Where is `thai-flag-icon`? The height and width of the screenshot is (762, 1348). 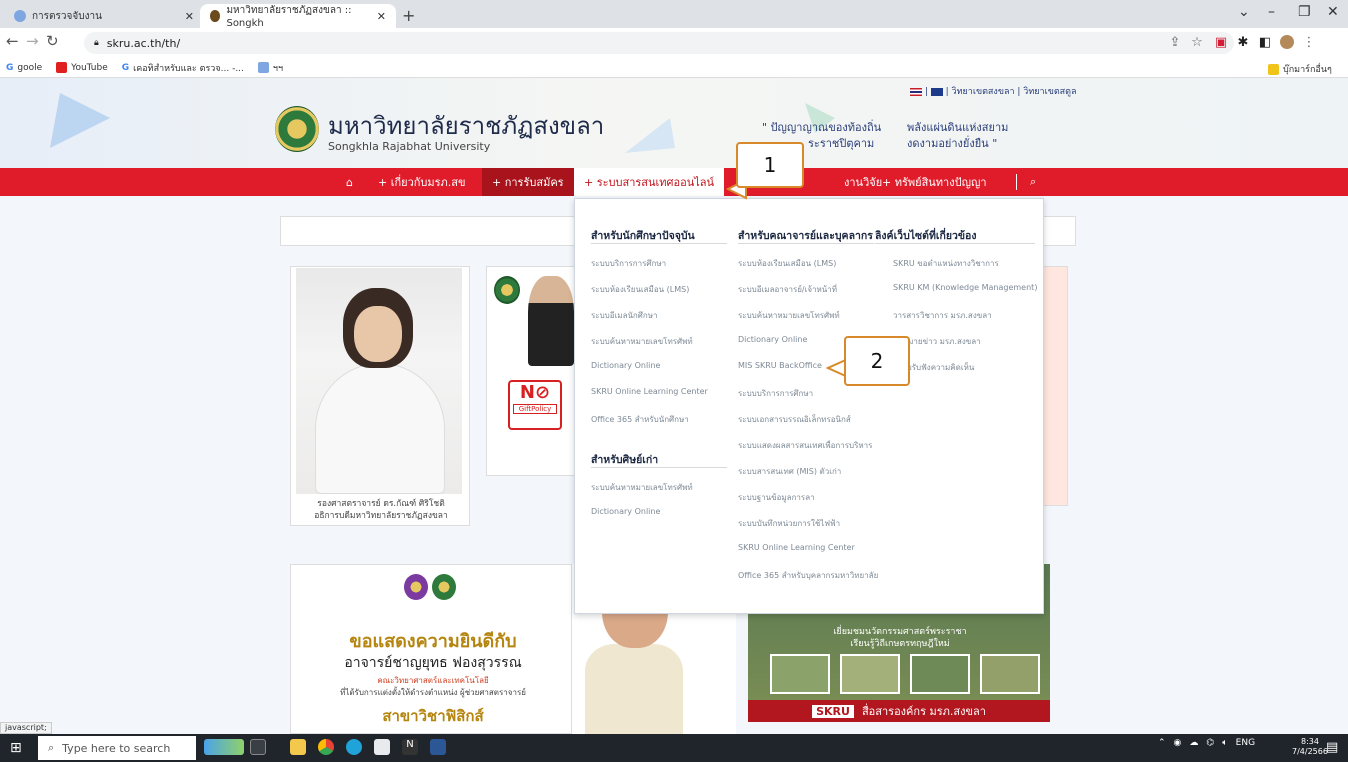 thai-flag-icon is located at coordinates (916, 91).